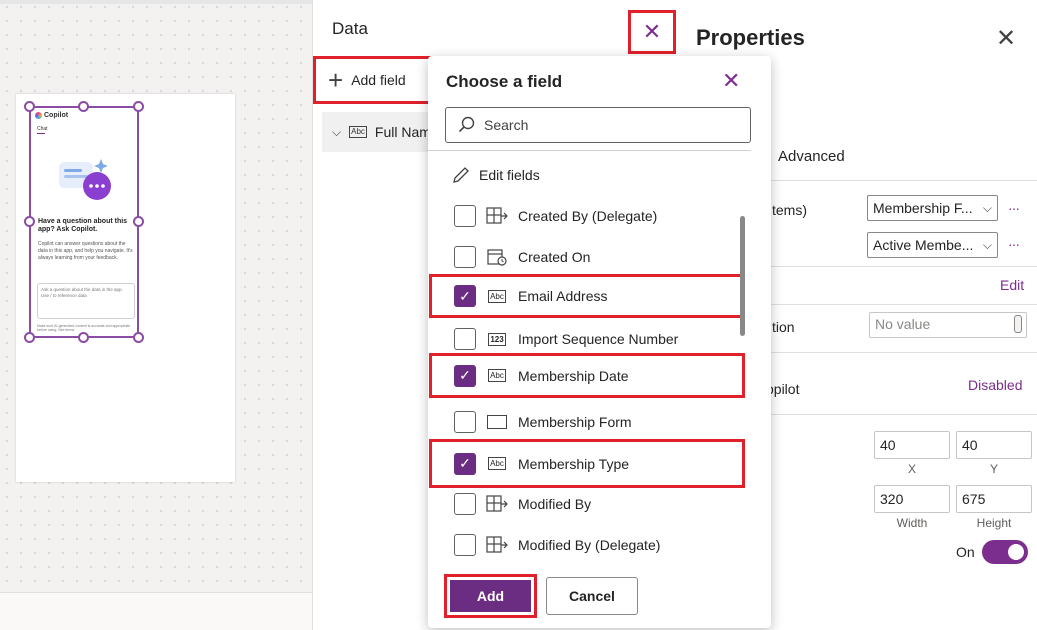 This screenshot has width=1037, height=630. What do you see at coordinates (575, 422) in the screenshot?
I see `field-option-label: Membership Form` at bounding box center [575, 422].